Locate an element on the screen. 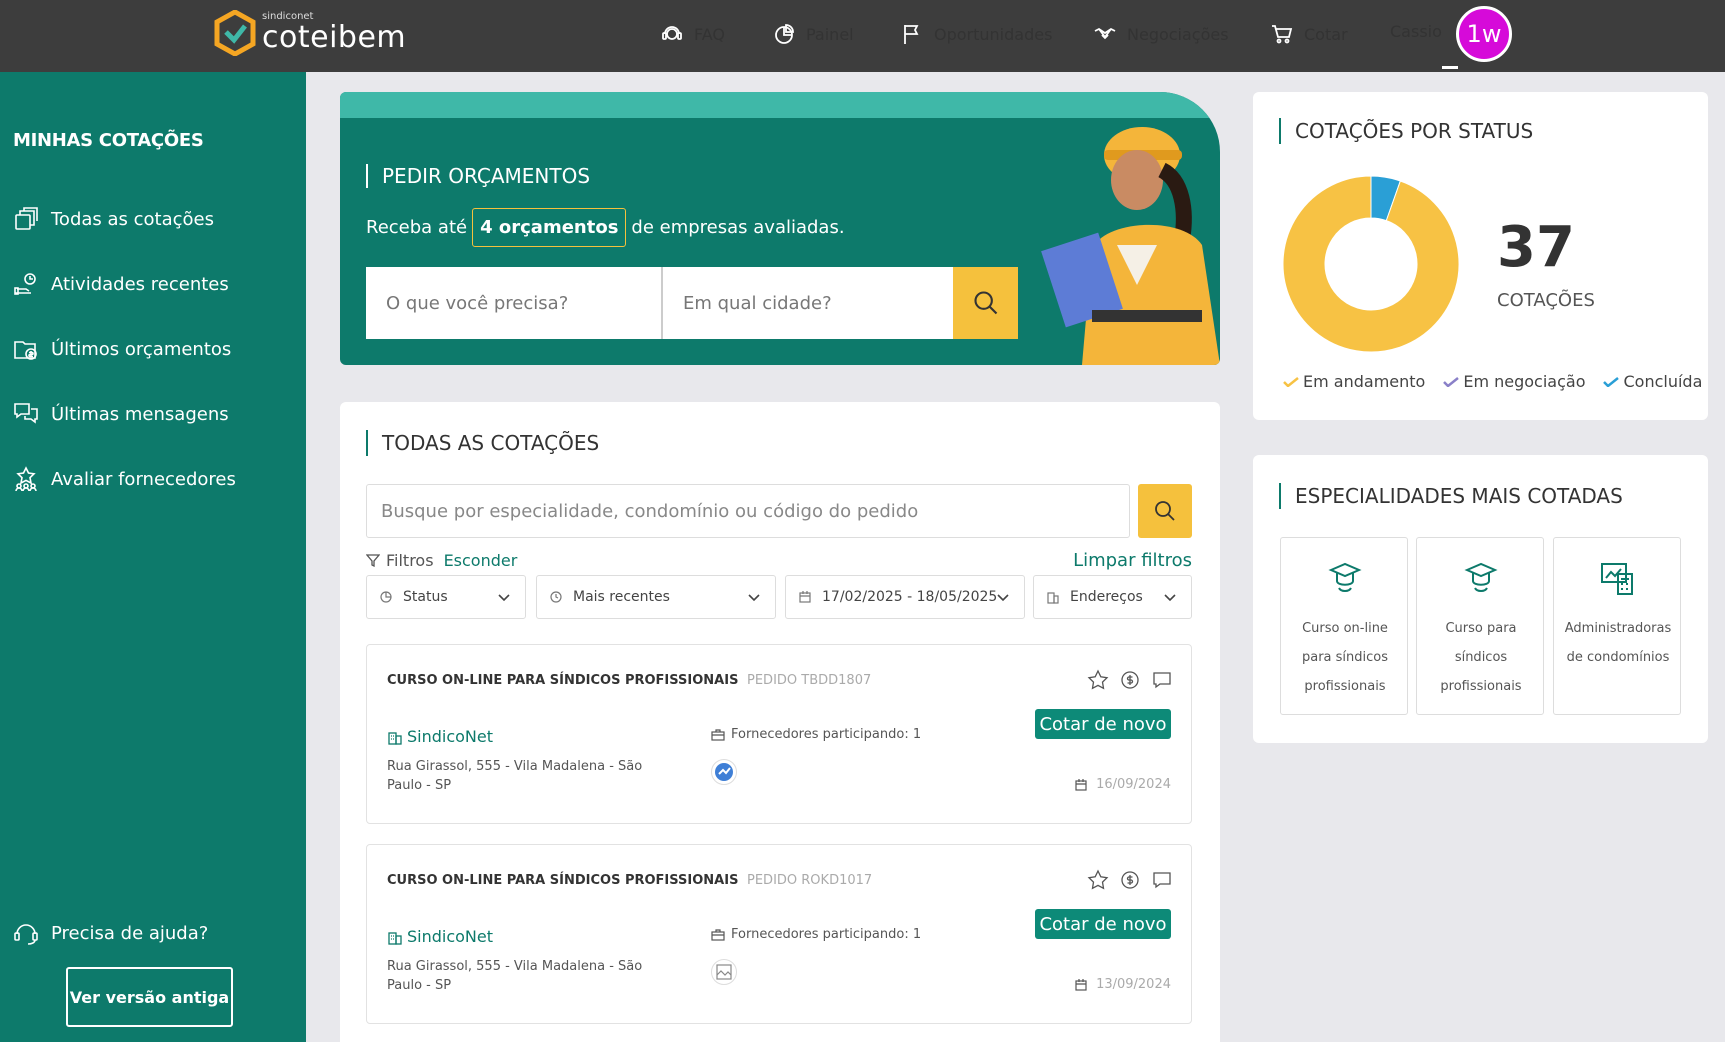  clear-filters-link: Limpar filtros is located at coordinates (1132, 560).